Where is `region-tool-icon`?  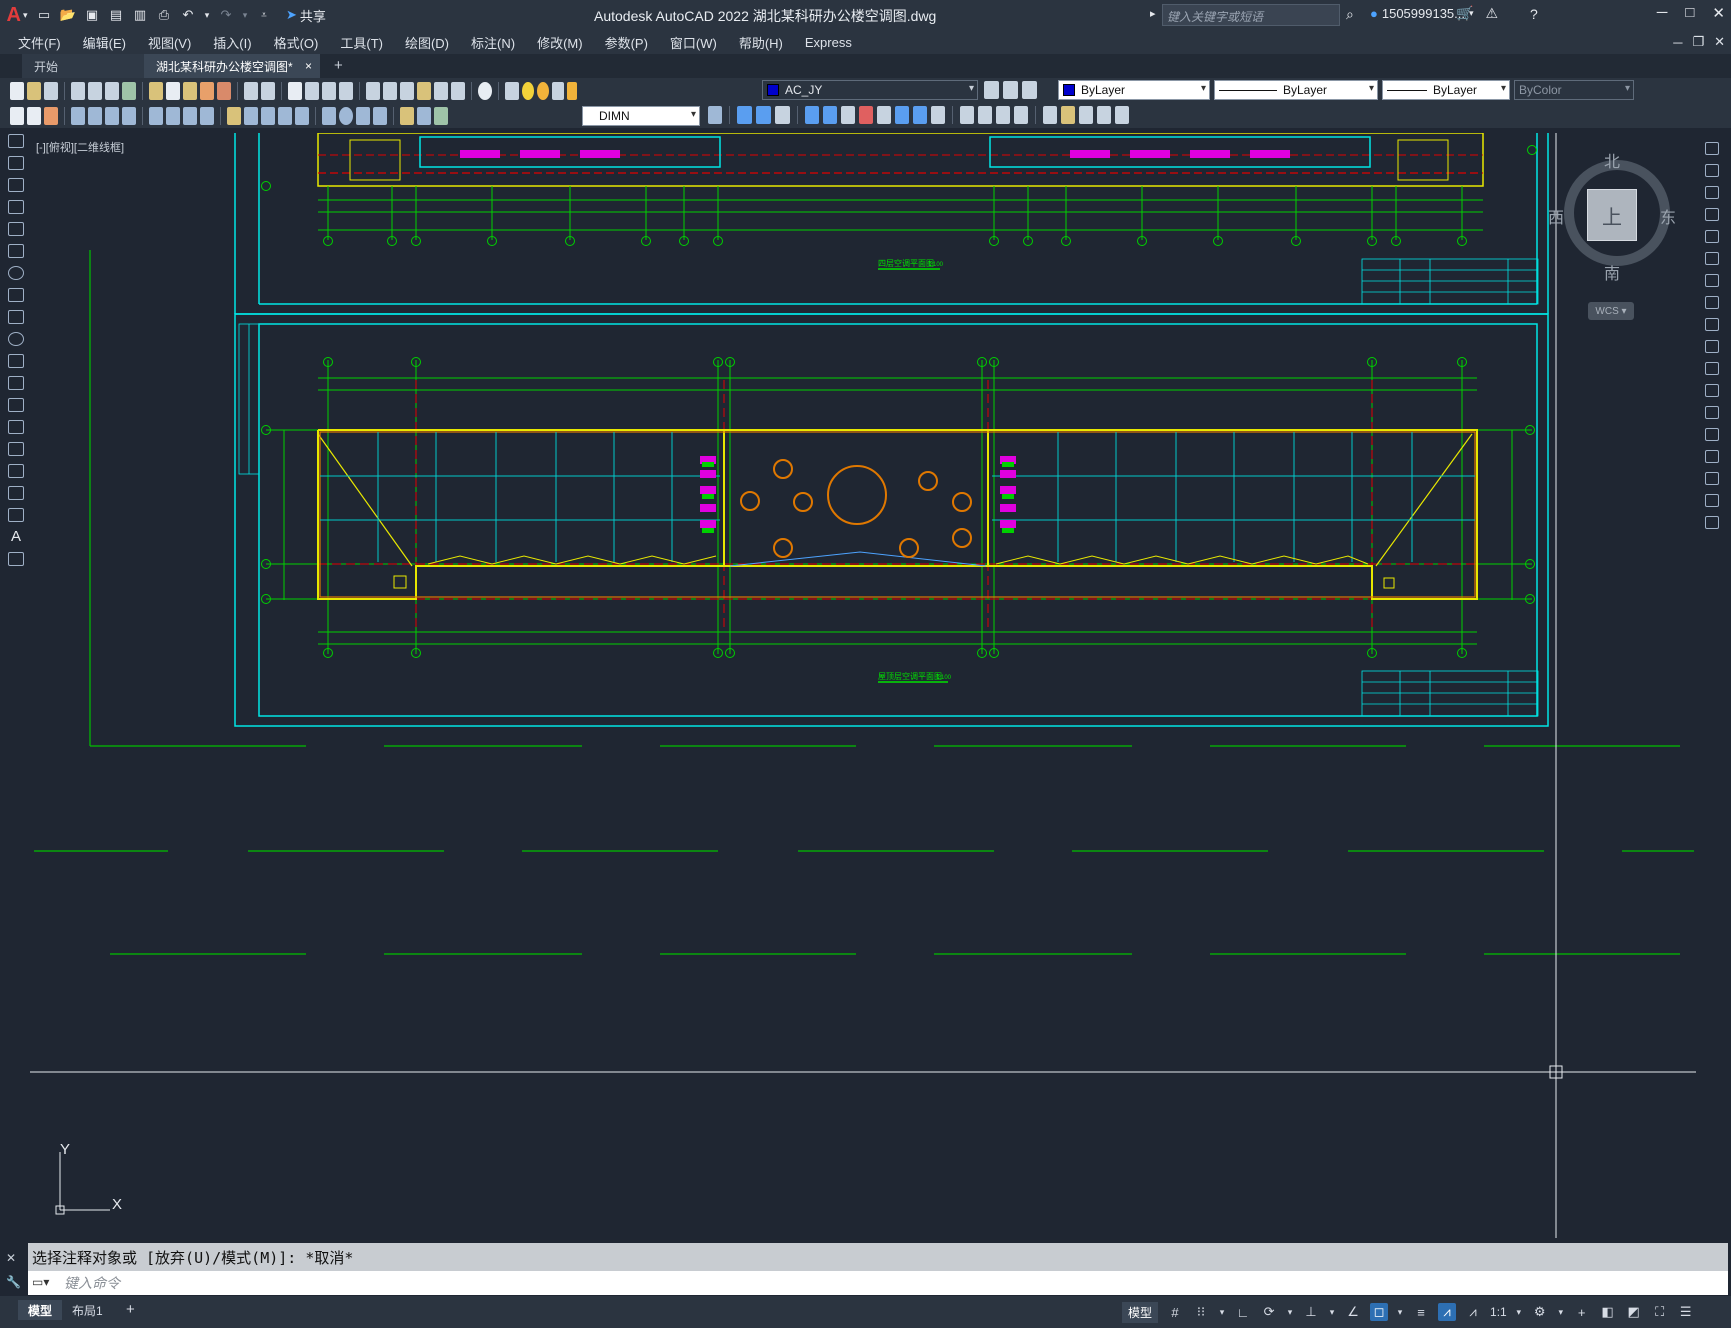 region-tool-icon is located at coordinates (1104, 115).